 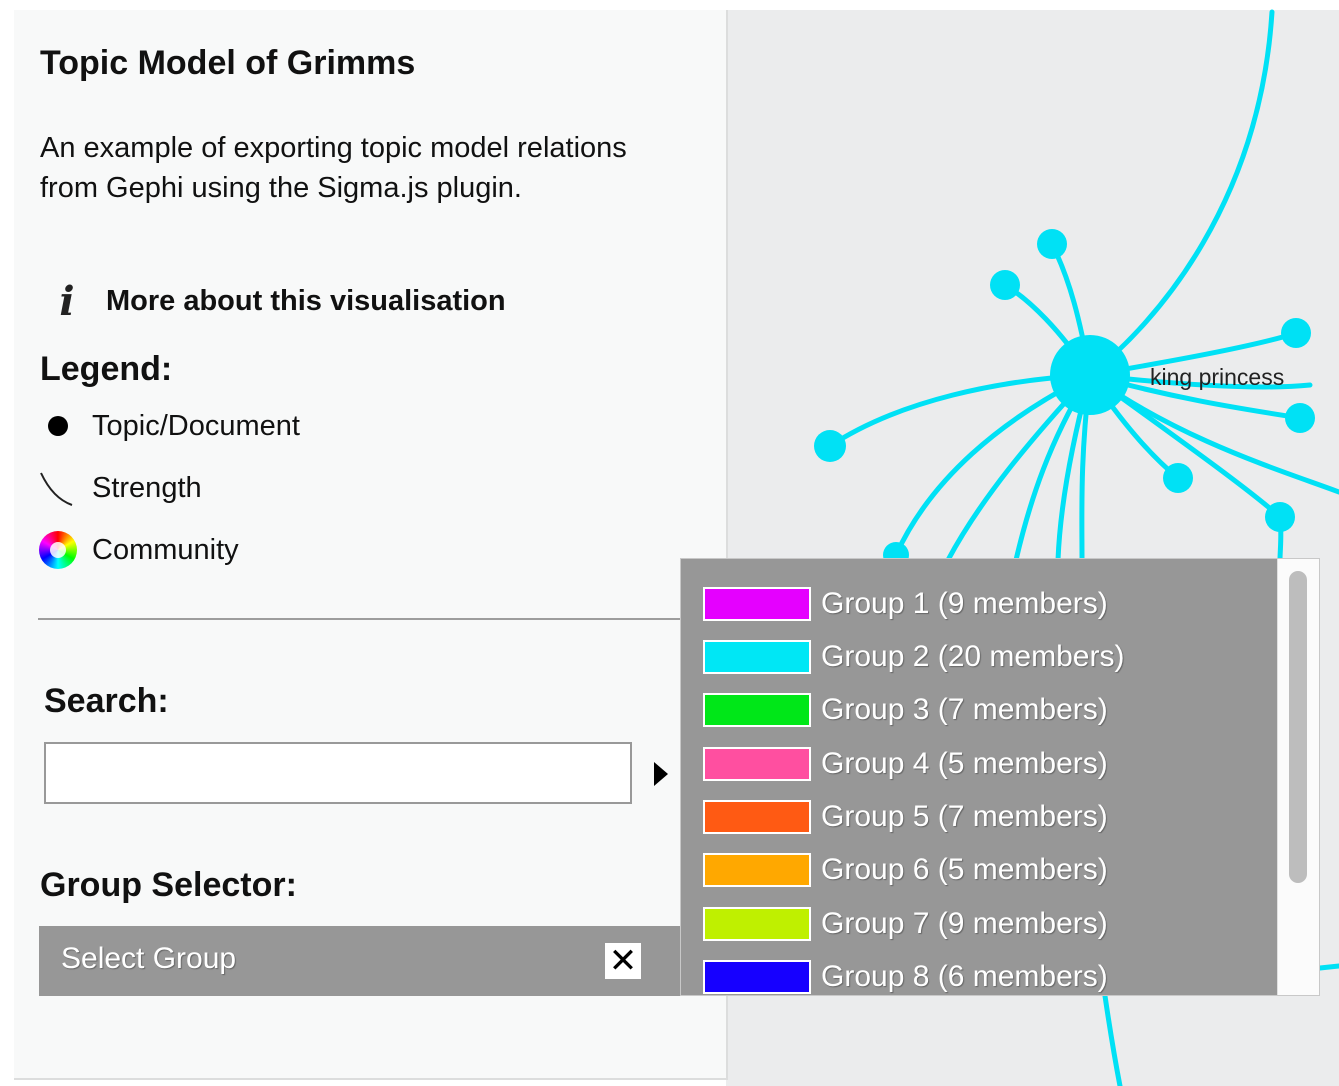 I want to click on edge-curve-icon, so click(x=58, y=488).